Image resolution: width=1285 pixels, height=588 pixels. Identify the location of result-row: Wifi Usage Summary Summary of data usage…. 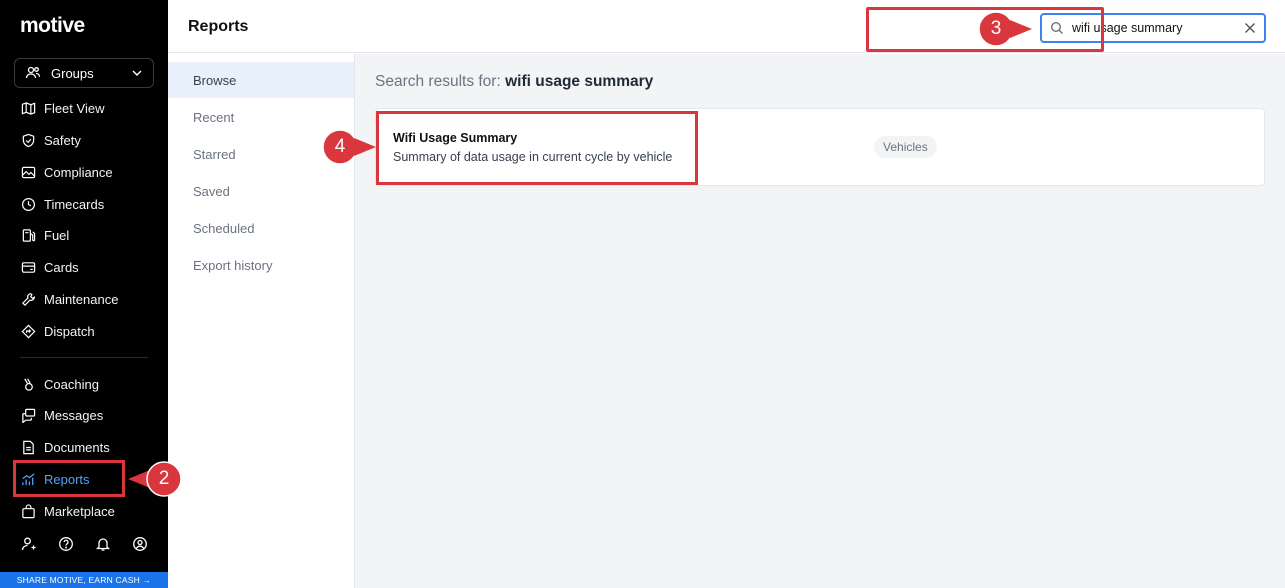
(820, 147).